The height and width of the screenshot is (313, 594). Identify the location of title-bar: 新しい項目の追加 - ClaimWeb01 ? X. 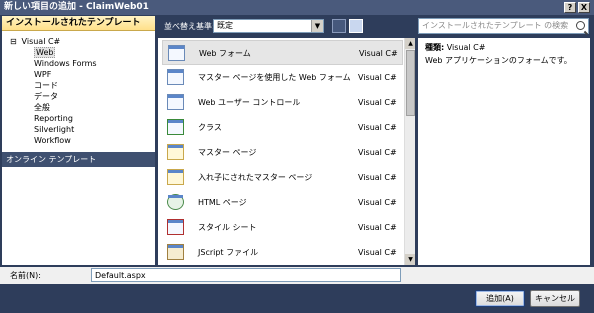
(297, 7).